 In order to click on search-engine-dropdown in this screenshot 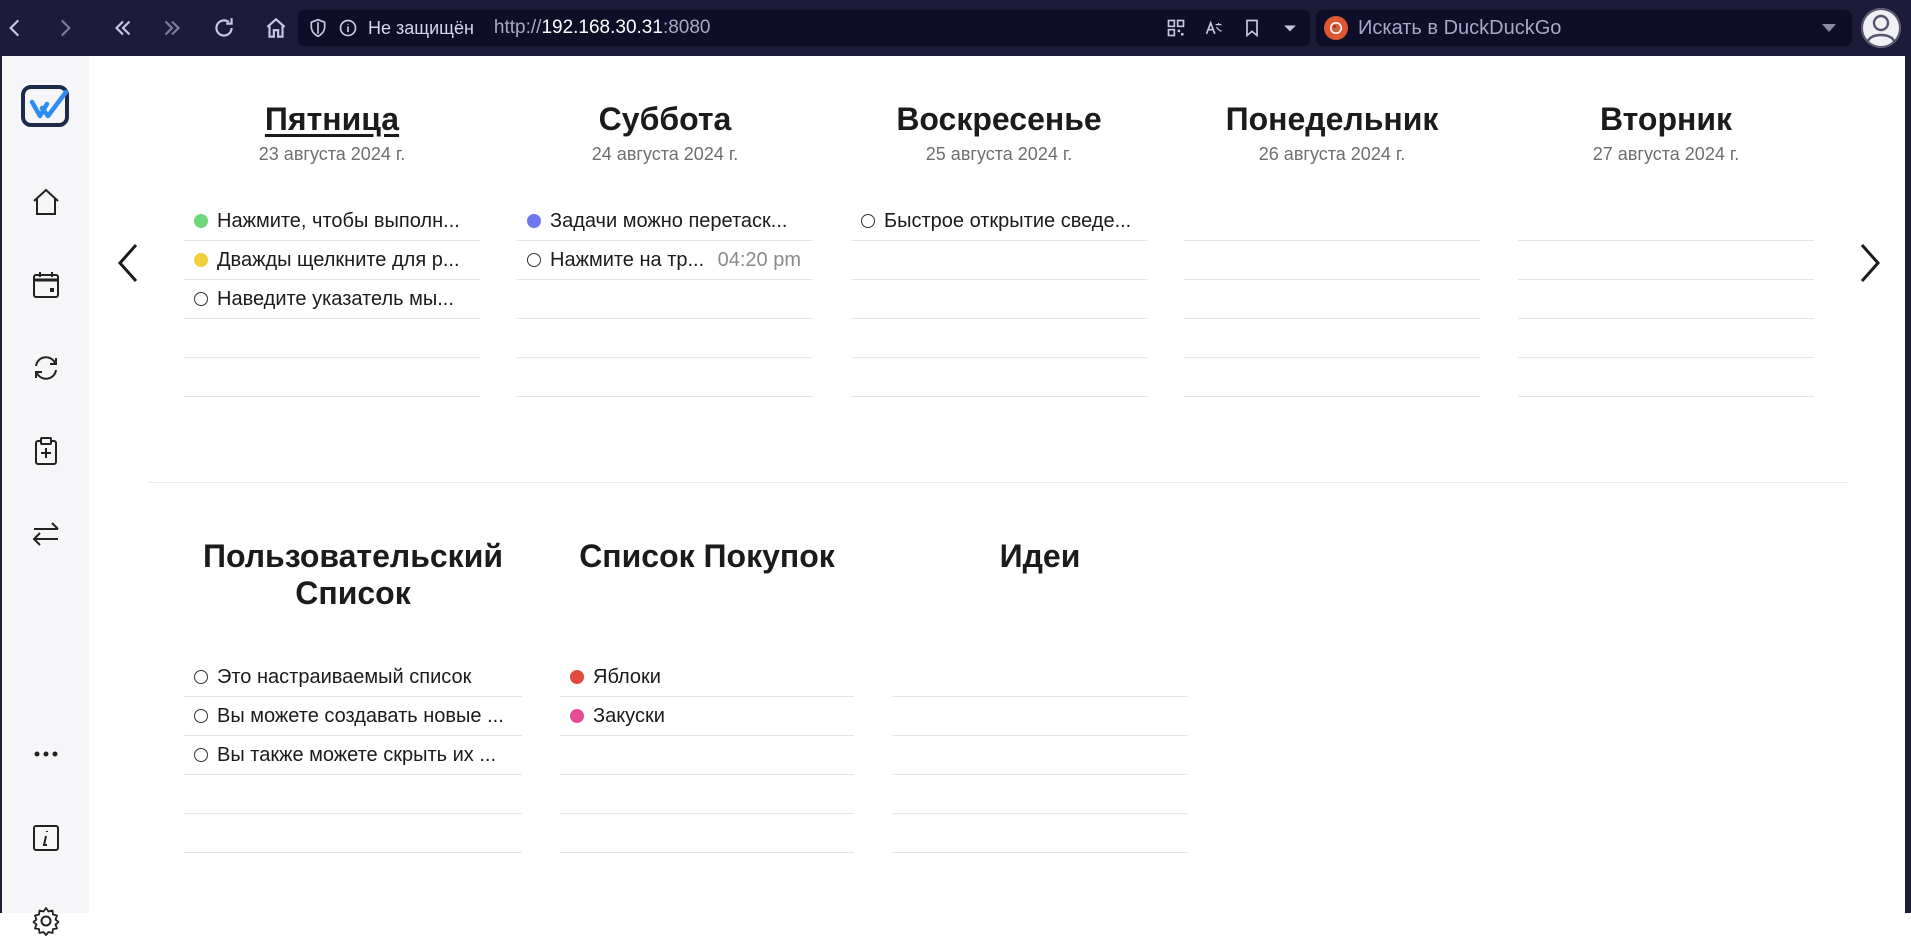, I will do `click(1829, 28)`.